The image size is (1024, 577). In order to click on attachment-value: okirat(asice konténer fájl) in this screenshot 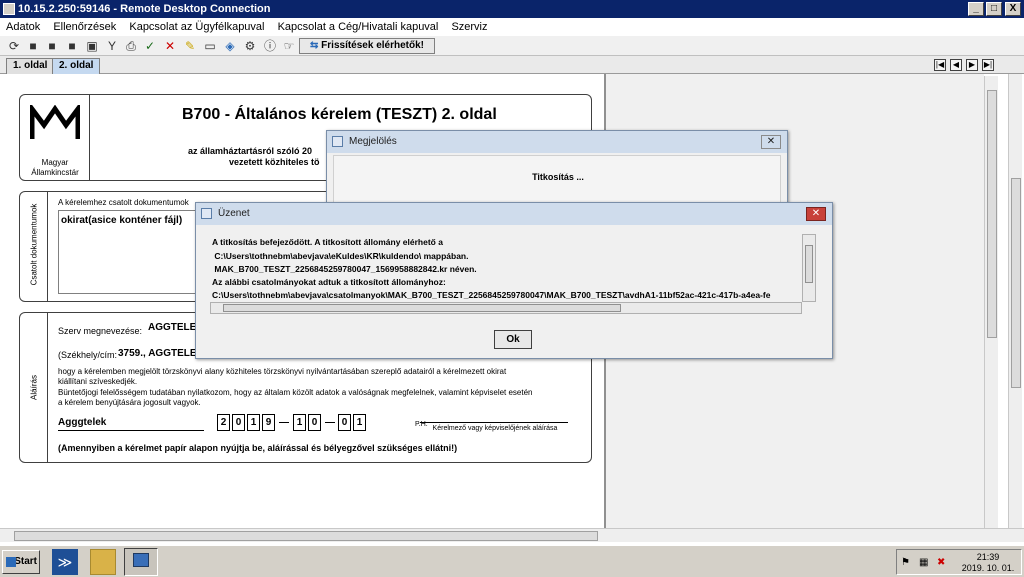, I will do `click(122, 220)`.